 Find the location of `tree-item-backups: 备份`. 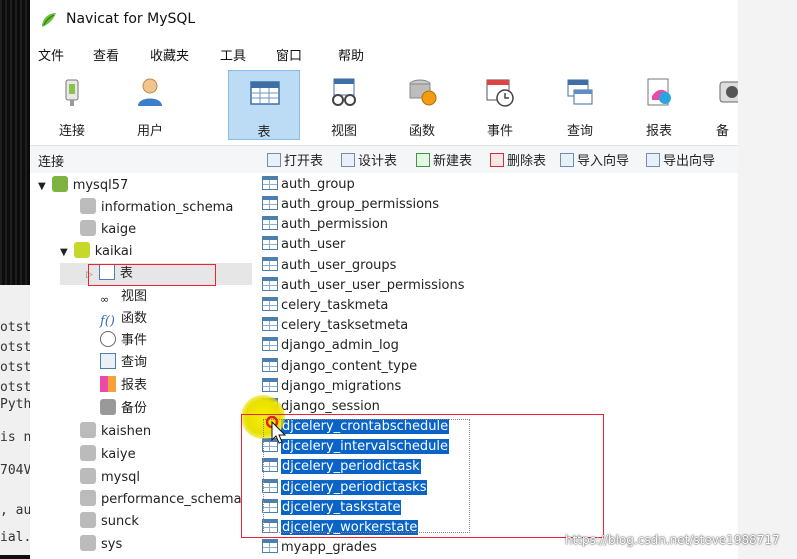

tree-item-backups: 备份 is located at coordinates (123, 409).